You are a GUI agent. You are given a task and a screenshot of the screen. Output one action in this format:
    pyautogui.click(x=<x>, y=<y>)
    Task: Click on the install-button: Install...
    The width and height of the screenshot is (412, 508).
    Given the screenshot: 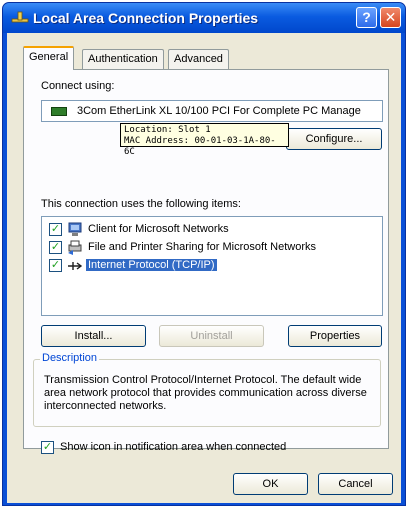 What is the action you would take?
    pyautogui.click(x=93, y=336)
    